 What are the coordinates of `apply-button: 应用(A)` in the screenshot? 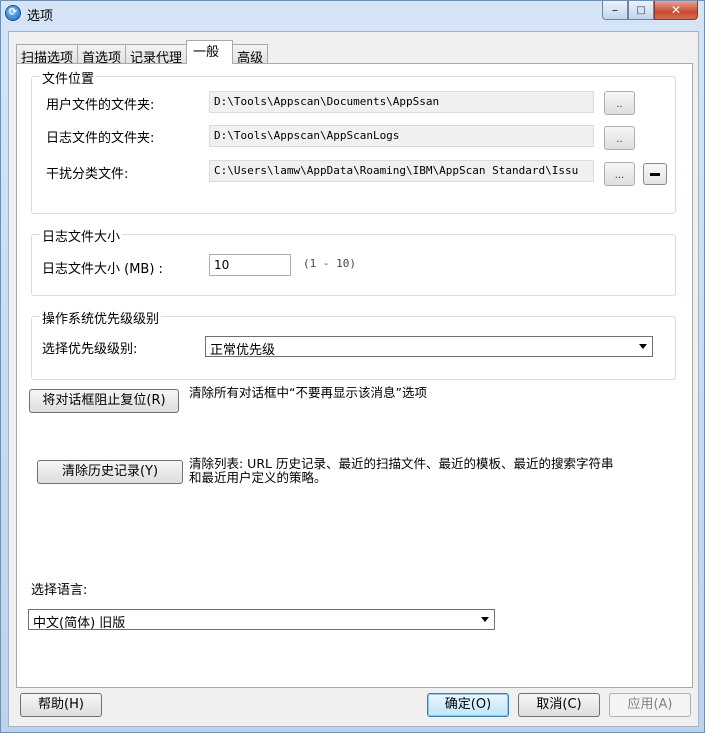 It's located at (650, 705).